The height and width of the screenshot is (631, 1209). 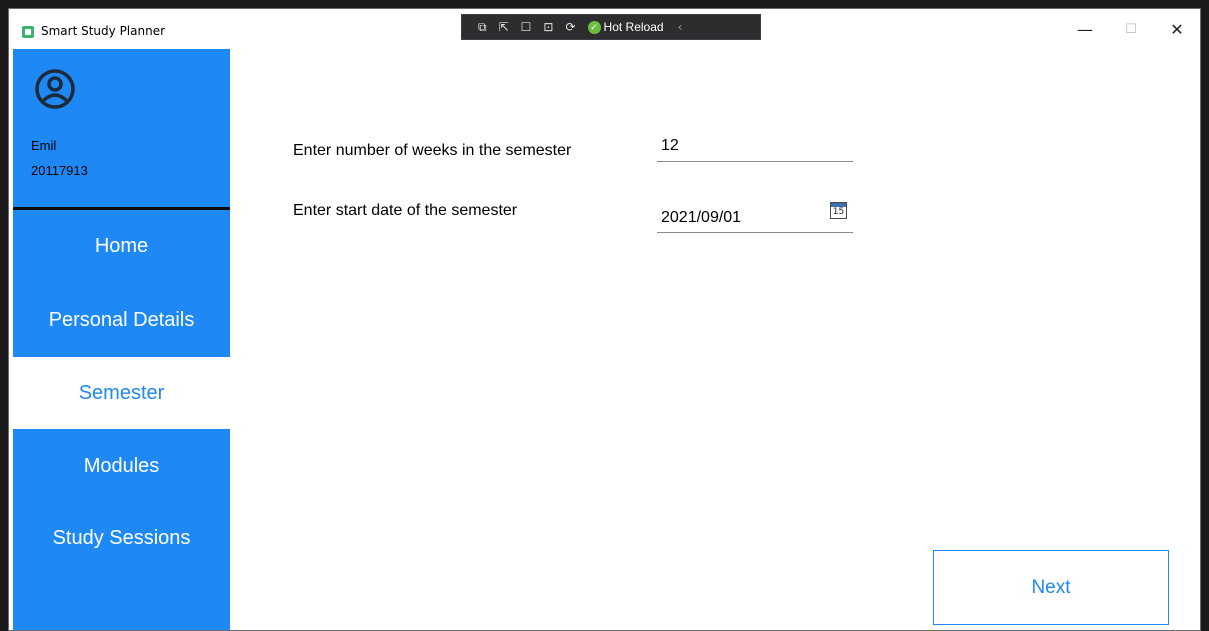 What do you see at coordinates (594, 27) in the screenshot?
I see `check-circle-icon: ✓` at bounding box center [594, 27].